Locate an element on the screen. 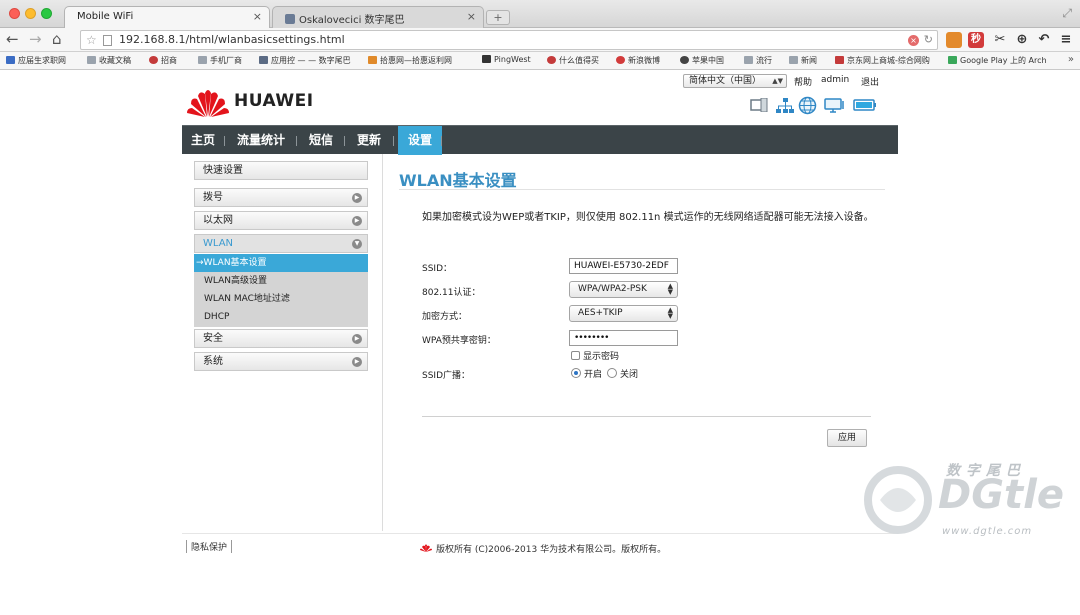 Image resolution: width=1080 pixels, height=615 pixels. bookmark-item: 手机厂商 is located at coordinates (220, 60).